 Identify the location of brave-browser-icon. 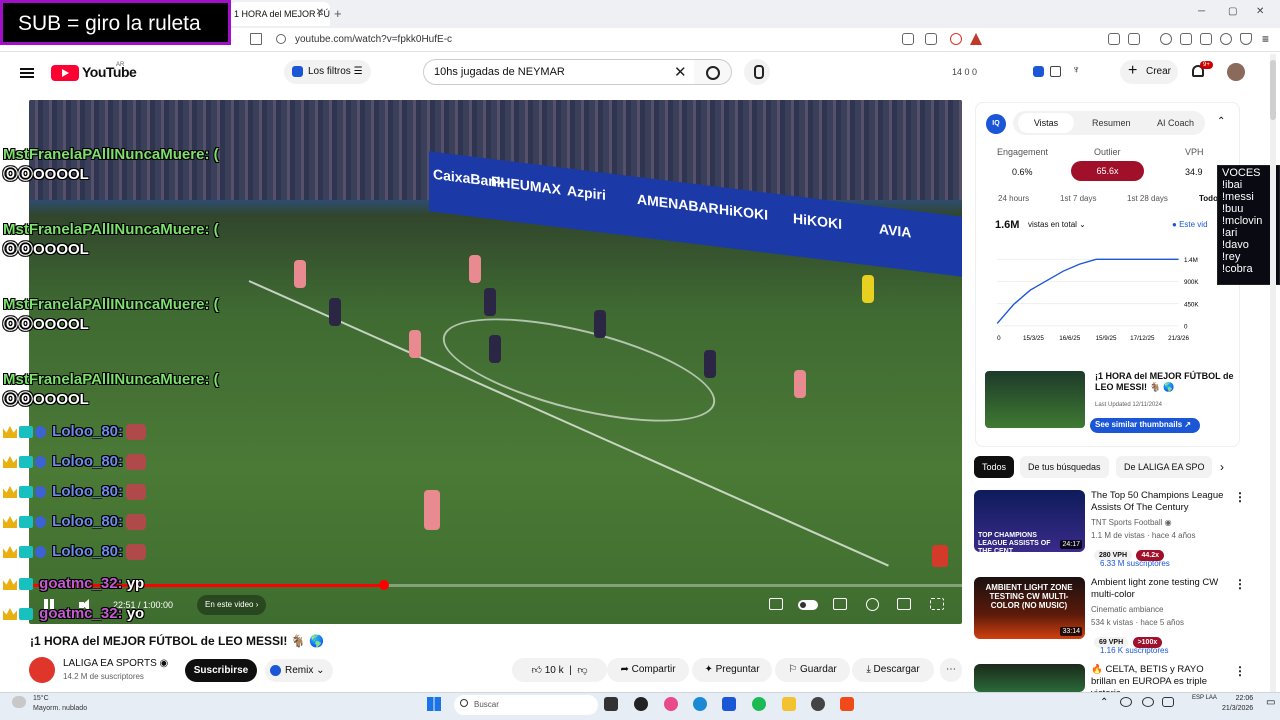
(847, 704).